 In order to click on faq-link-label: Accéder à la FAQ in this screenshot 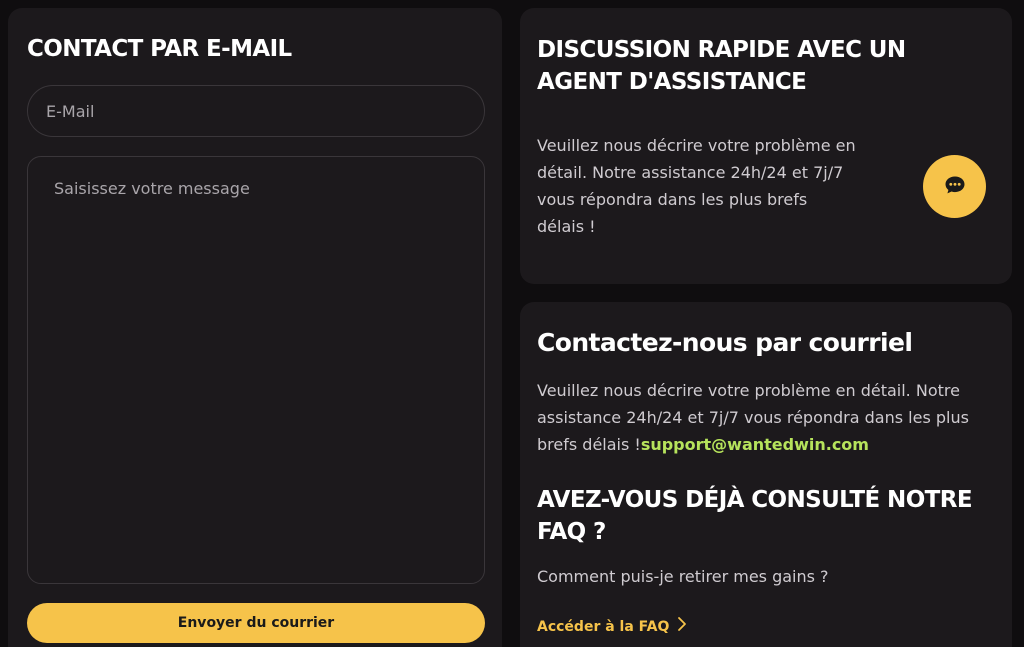, I will do `click(603, 627)`.